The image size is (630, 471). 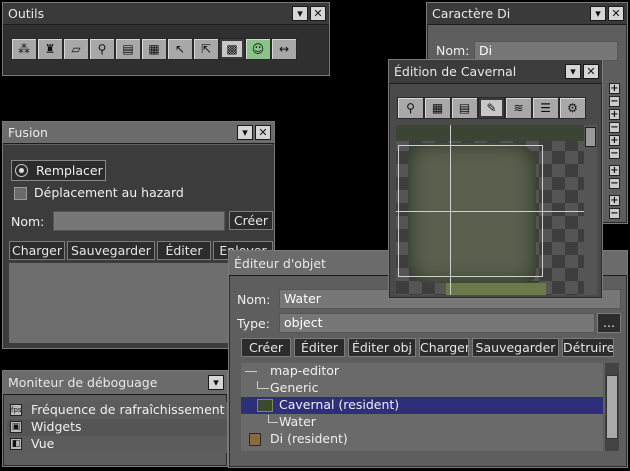 What do you see at coordinates (294, 387) in the screenshot?
I see `tree-item-label: Generic` at bounding box center [294, 387].